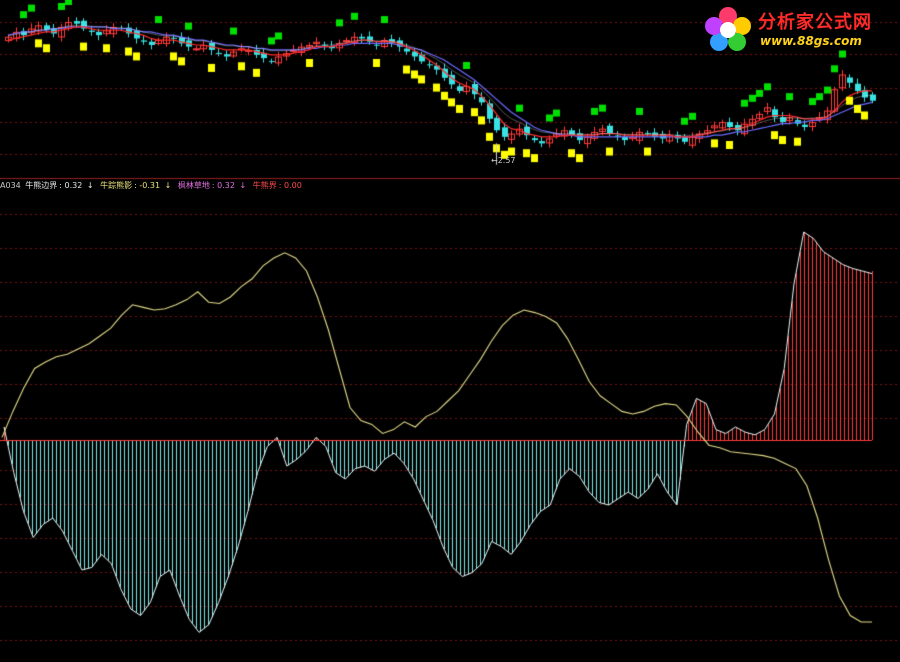  Describe the element at coordinates (815, 22) in the screenshot. I see `logo-title: 分析家公式网` at that location.